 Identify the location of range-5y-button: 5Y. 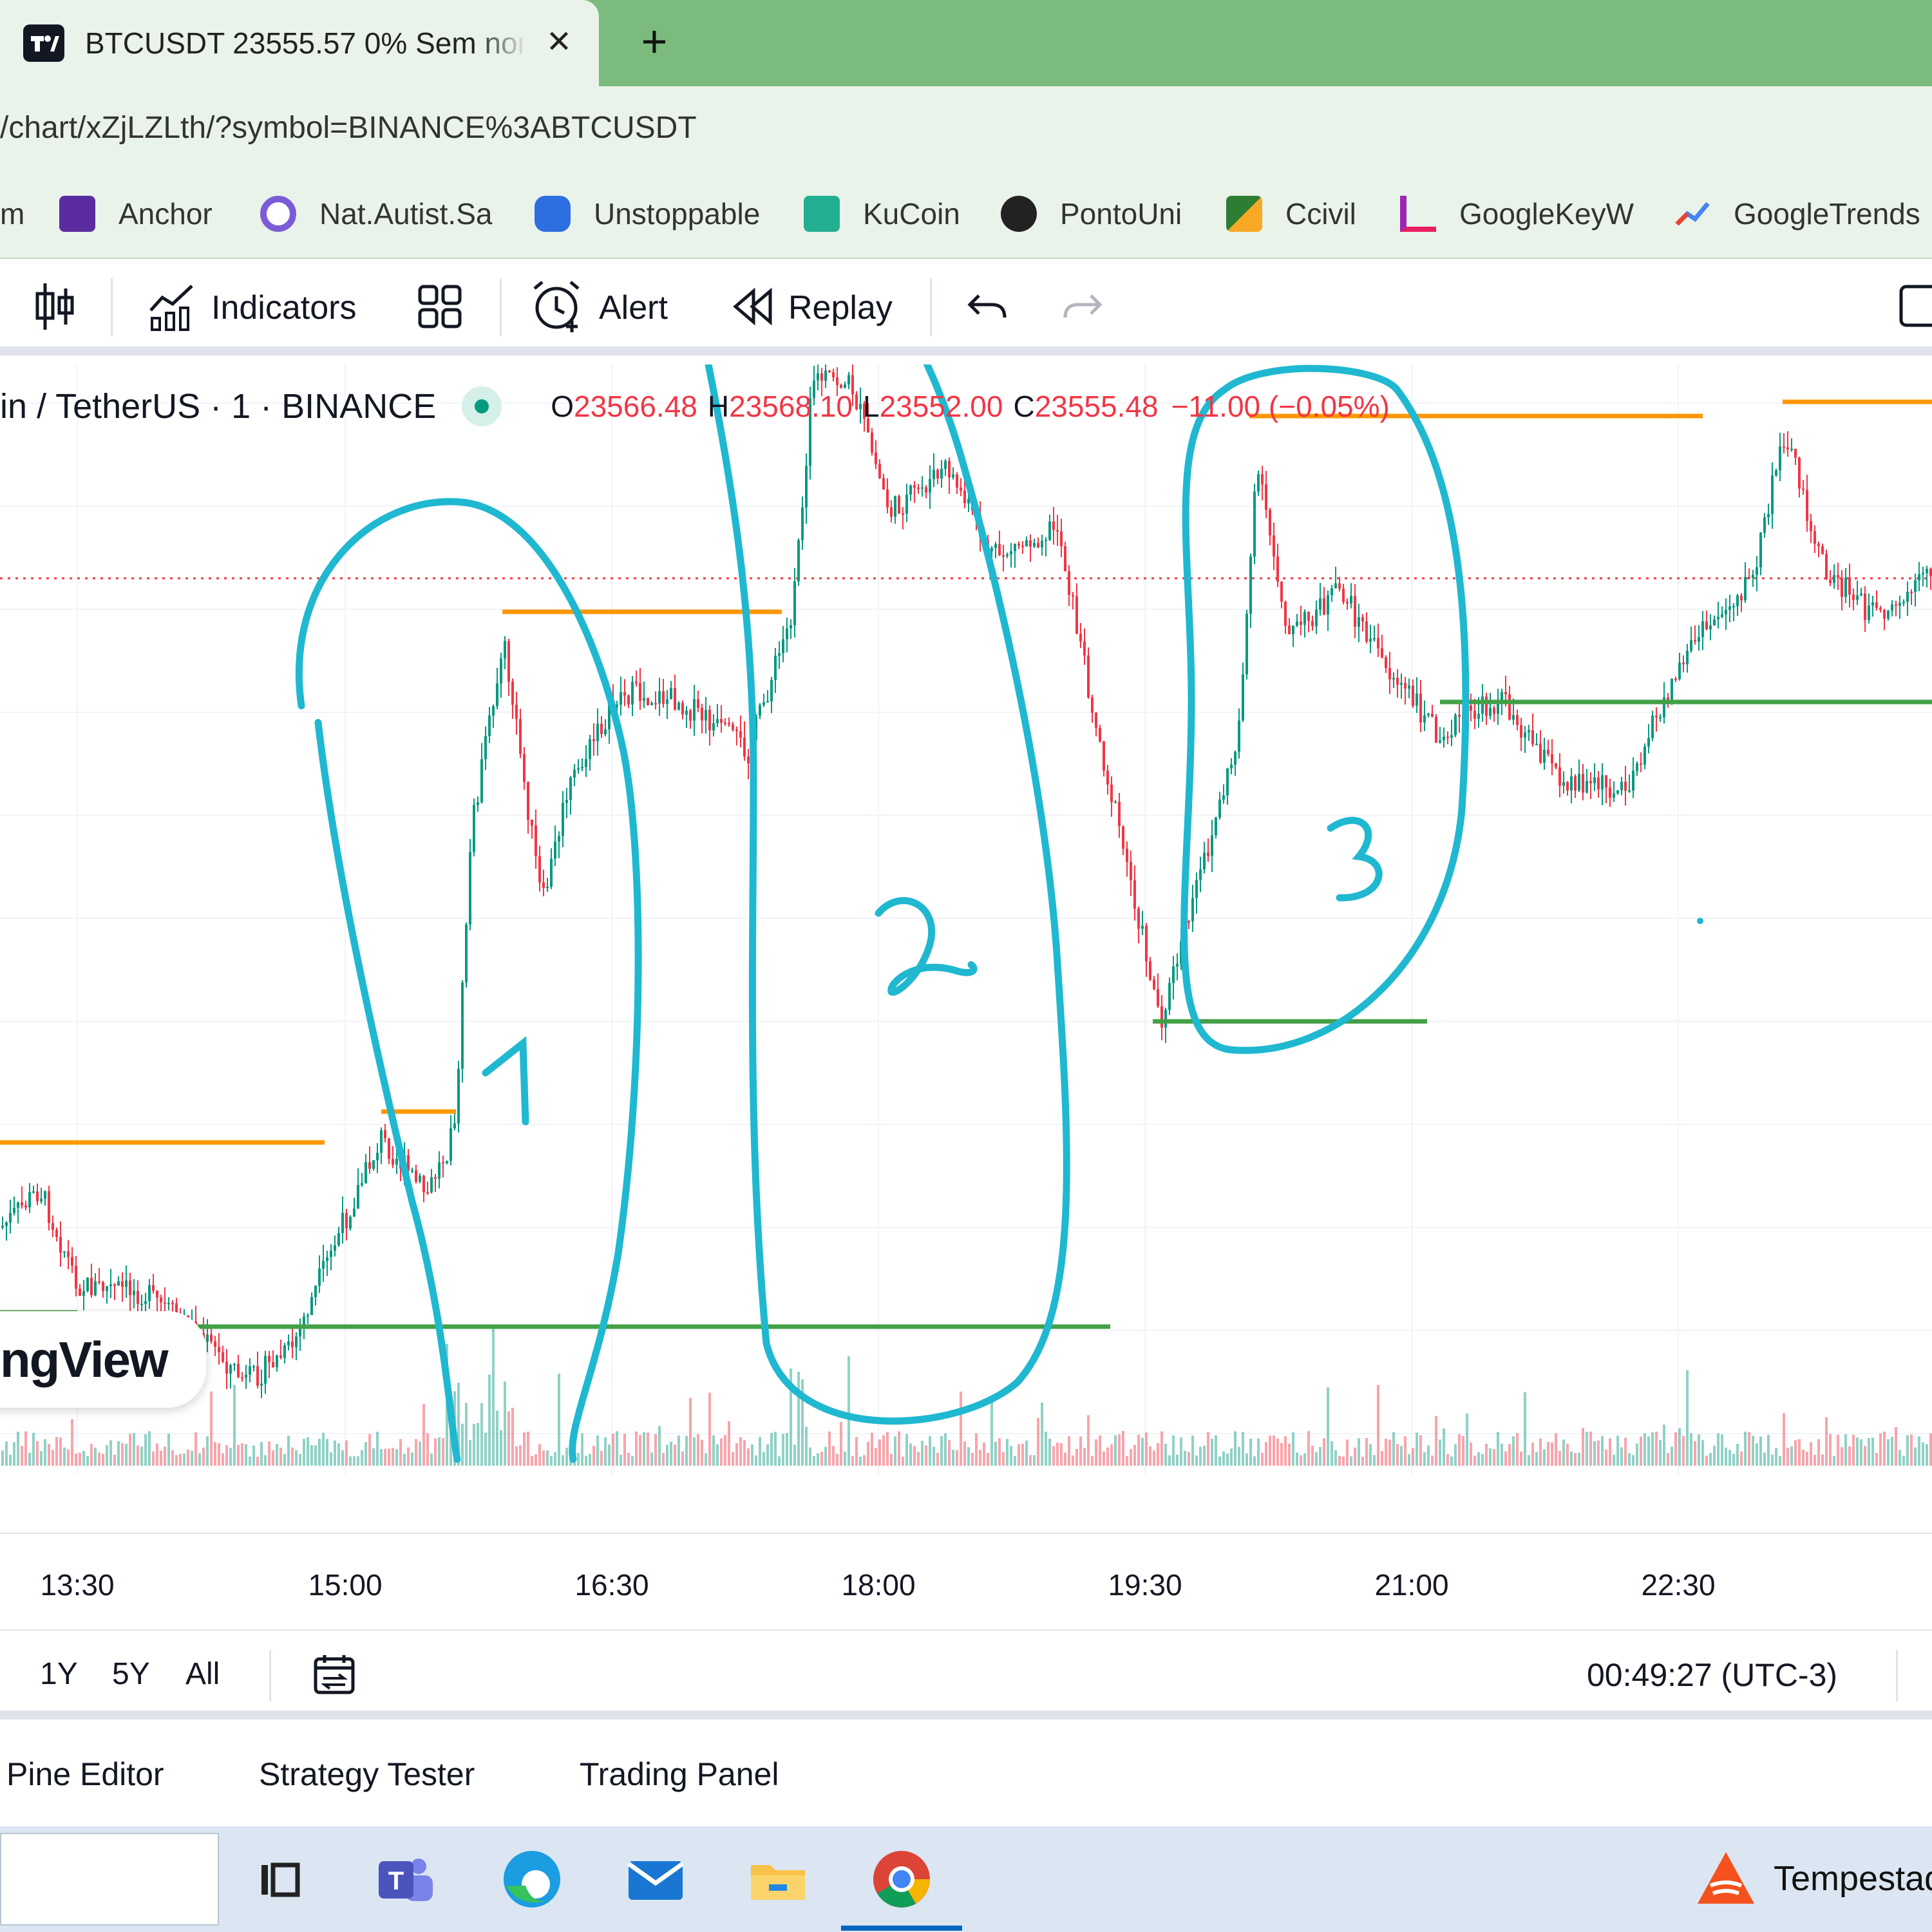
(131, 1674).